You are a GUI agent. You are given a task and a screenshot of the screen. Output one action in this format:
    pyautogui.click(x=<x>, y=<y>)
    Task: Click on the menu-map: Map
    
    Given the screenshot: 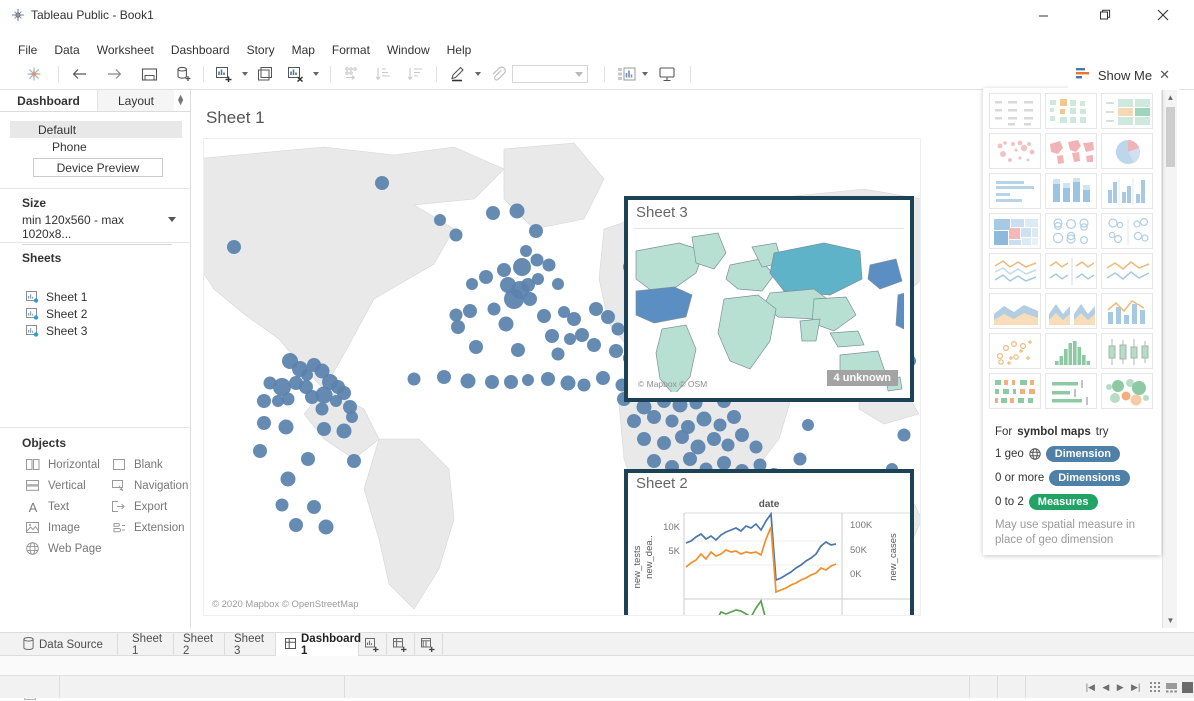 What is the action you would take?
    pyautogui.click(x=303, y=50)
    